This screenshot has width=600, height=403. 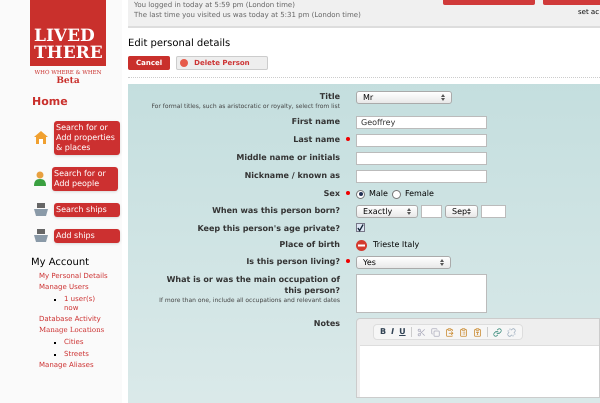 I want to click on field-label: Is this person living?, so click(x=293, y=261).